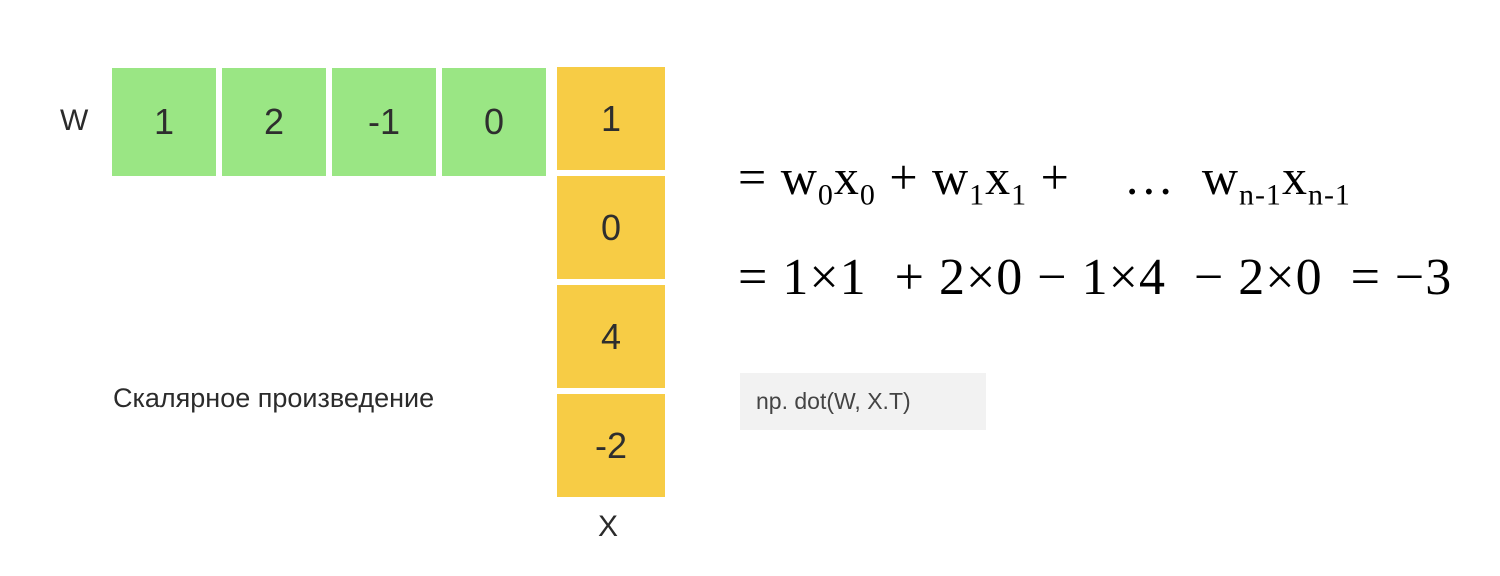  What do you see at coordinates (608, 526) in the screenshot?
I see `vector-x-label: X` at bounding box center [608, 526].